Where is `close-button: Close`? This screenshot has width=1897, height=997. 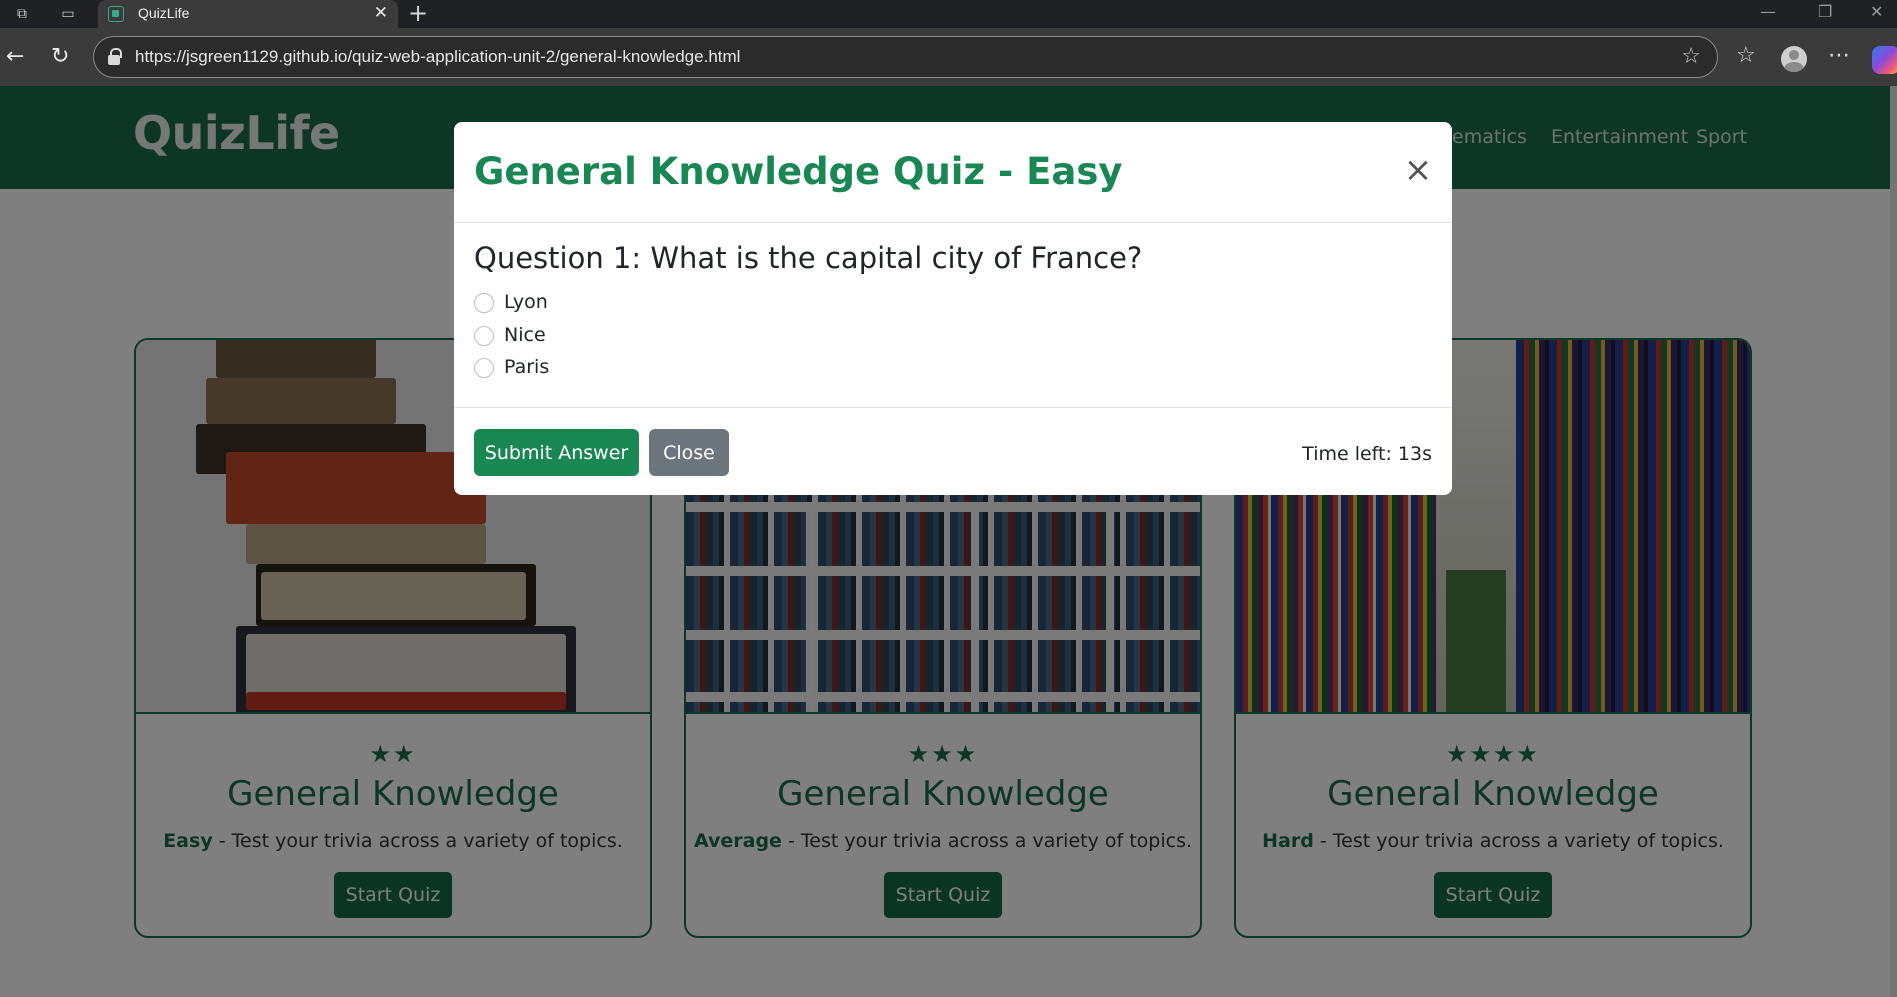 close-button: Close is located at coordinates (689, 452).